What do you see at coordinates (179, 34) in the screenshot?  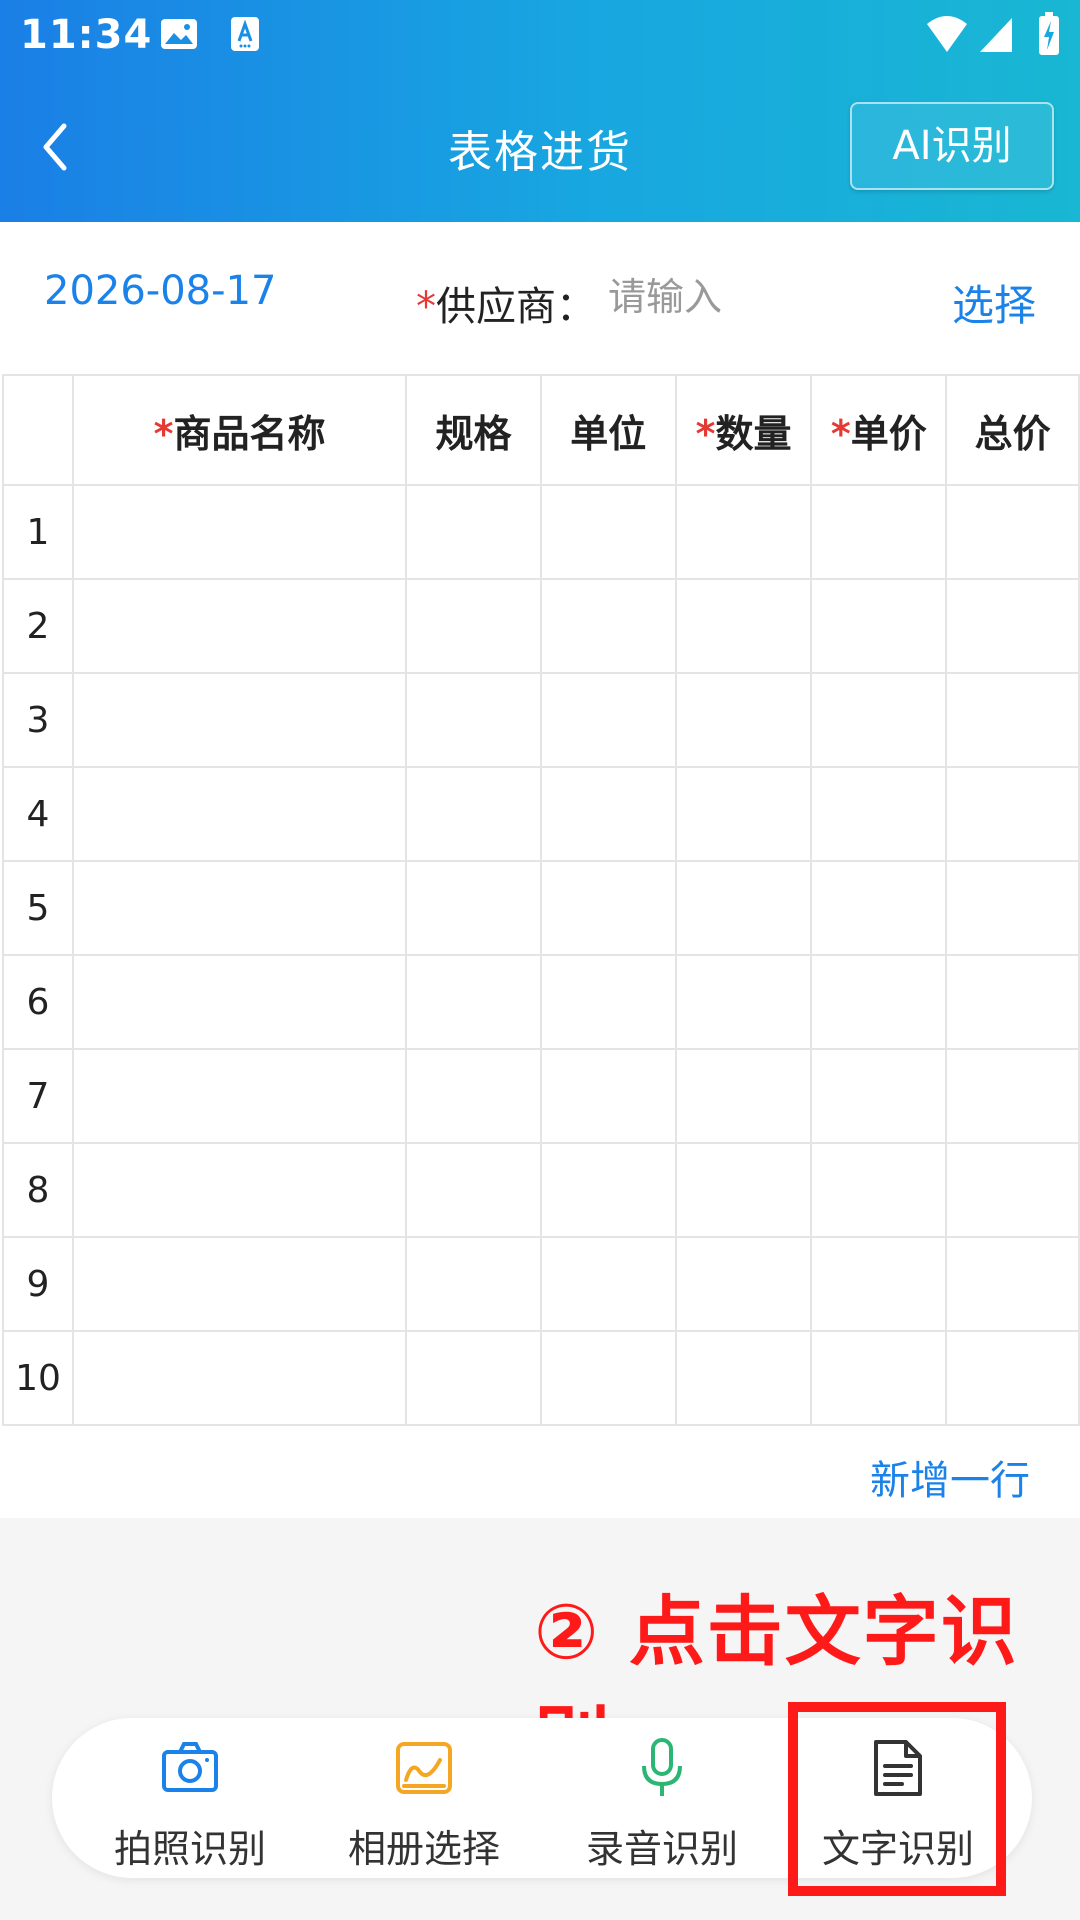 I see `image-notification-icon` at bounding box center [179, 34].